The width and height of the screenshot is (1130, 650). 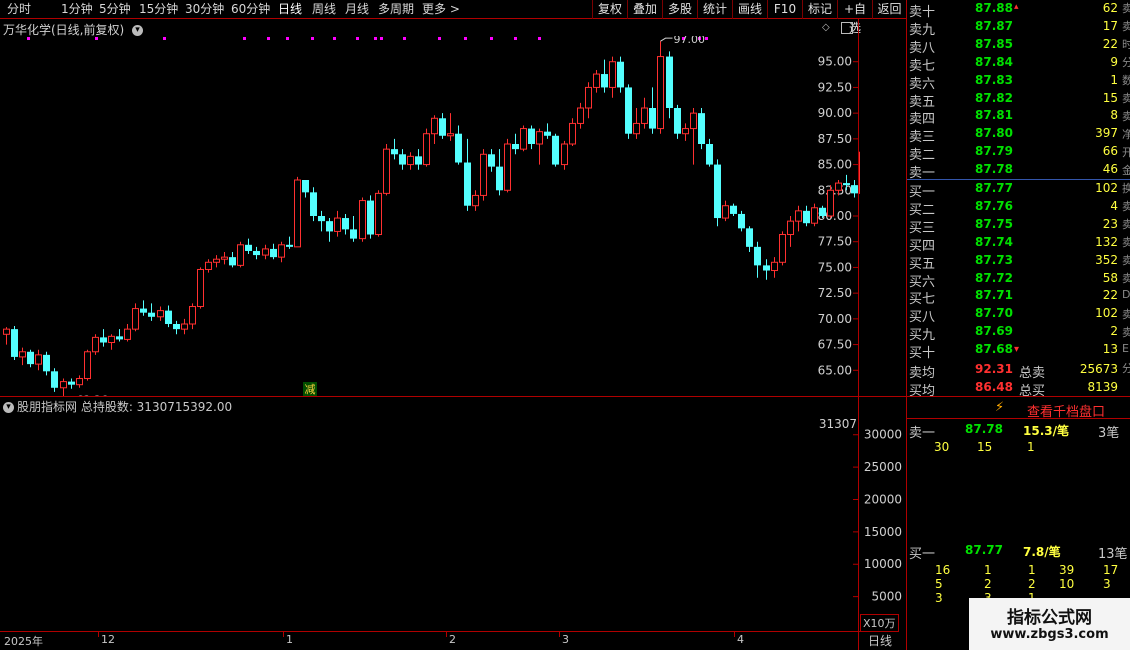 I want to click on bid-row-2: 买二 87.76 4, so click(x=1018, y=208).